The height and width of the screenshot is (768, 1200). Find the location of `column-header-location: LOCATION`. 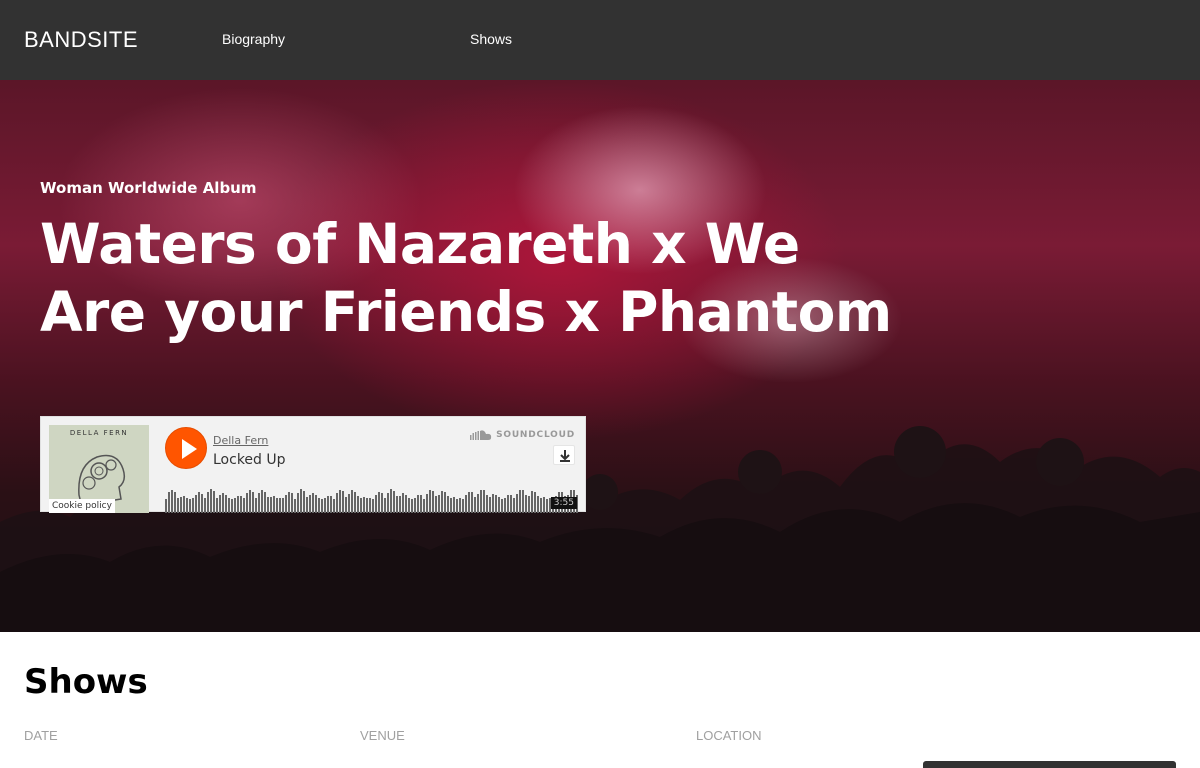

column-header-location: LOCATION is located at coordinates (729, 735).